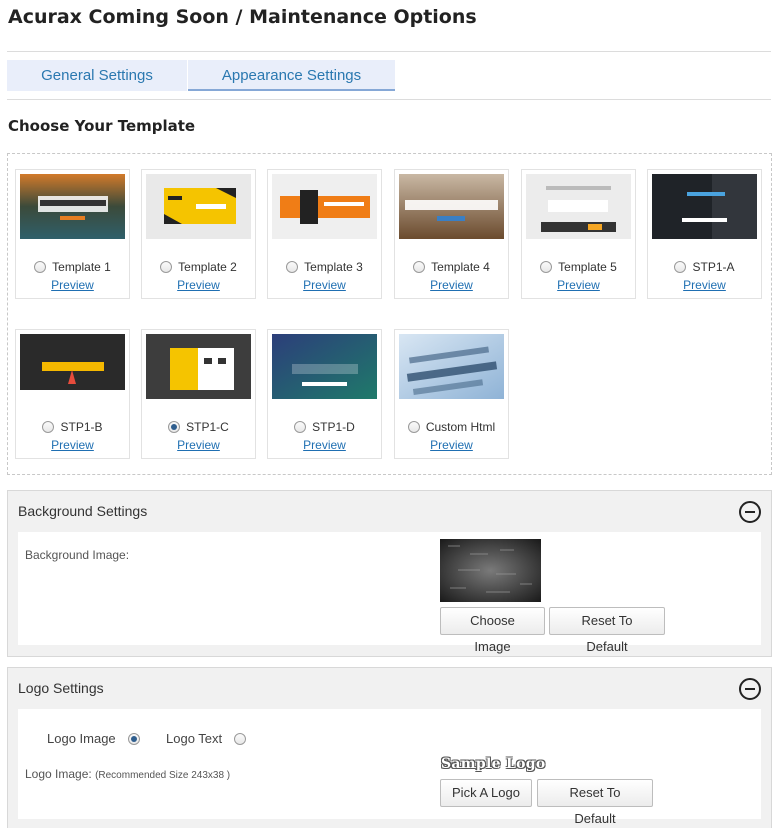 This screenshot has width=777, height=832. Describe the element at coordinates (460, 427) in the screenshot. I see `custom-html-label: Custom Html` at that location.